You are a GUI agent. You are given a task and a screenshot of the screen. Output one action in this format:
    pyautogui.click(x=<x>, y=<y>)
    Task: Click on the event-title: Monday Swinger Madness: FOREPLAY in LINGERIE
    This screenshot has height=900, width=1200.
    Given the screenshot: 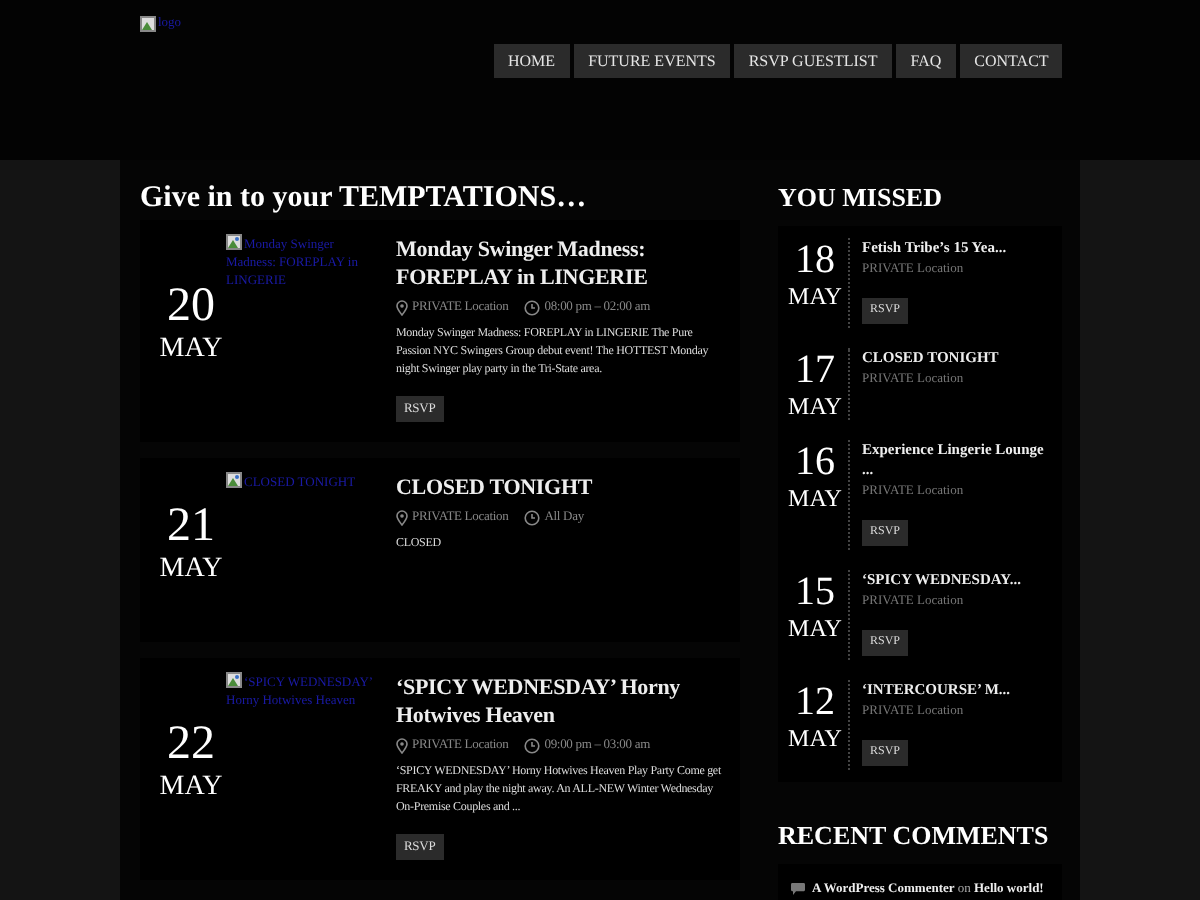 What is the action you would take?
    pyautogui.click(x=560, y=264)
    